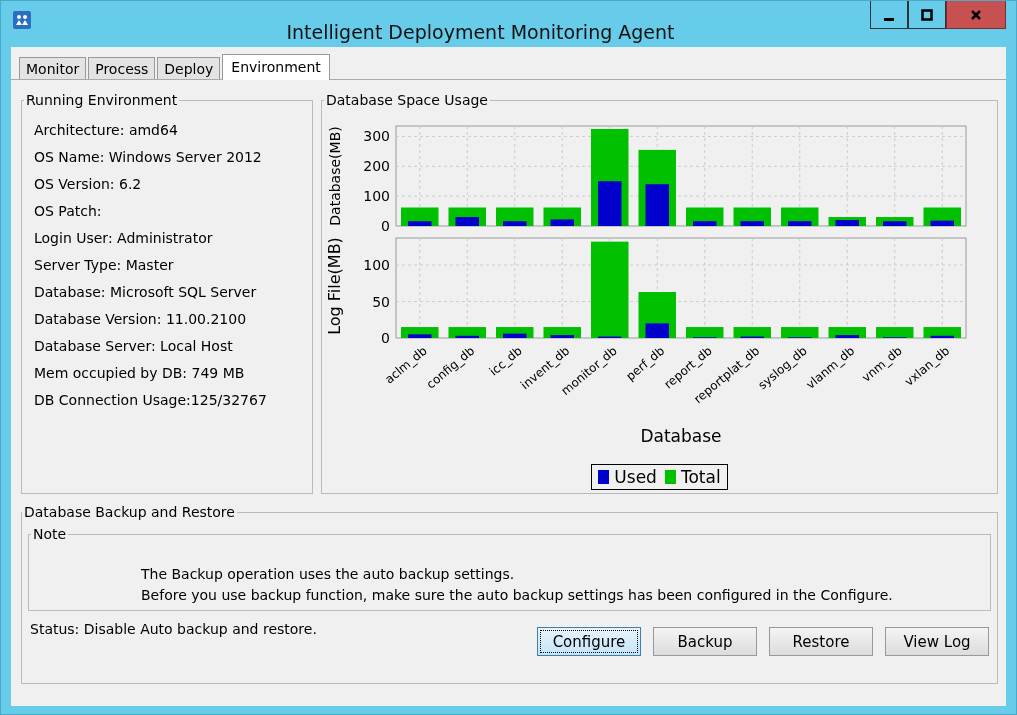 This screenshot has height=715, width=1017. What do you see at coordinates (700, 477) in the screenshot?
I see `legend-label: Total` at bounding box center [700, 477].